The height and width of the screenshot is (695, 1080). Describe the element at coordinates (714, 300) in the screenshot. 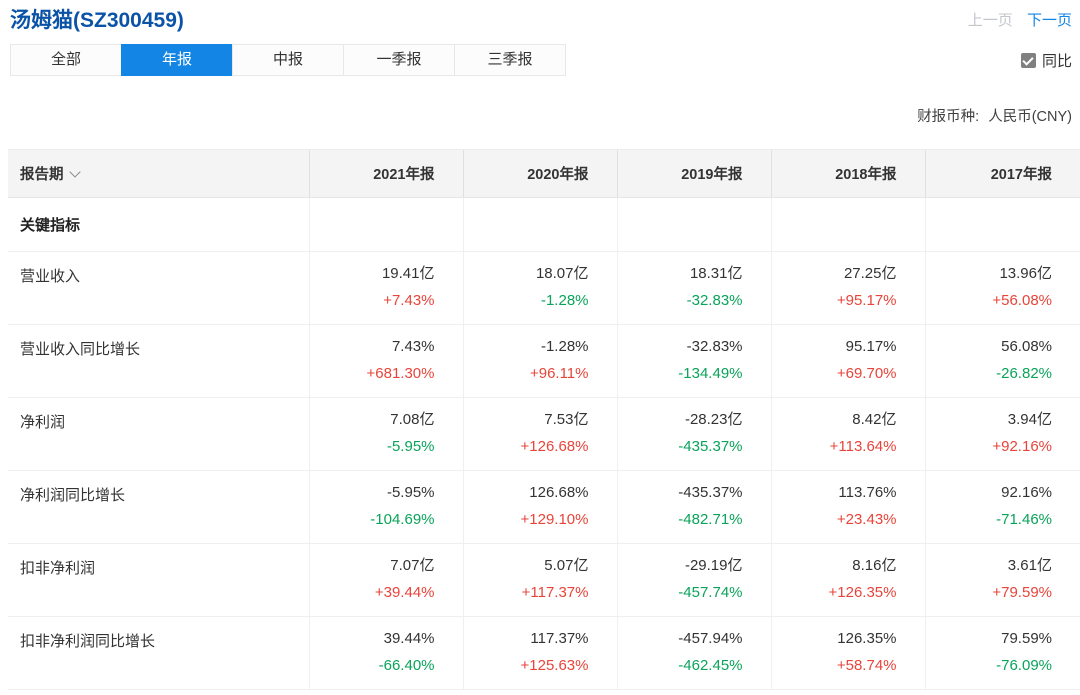

I see `cell-change: -32.83%` at that location.